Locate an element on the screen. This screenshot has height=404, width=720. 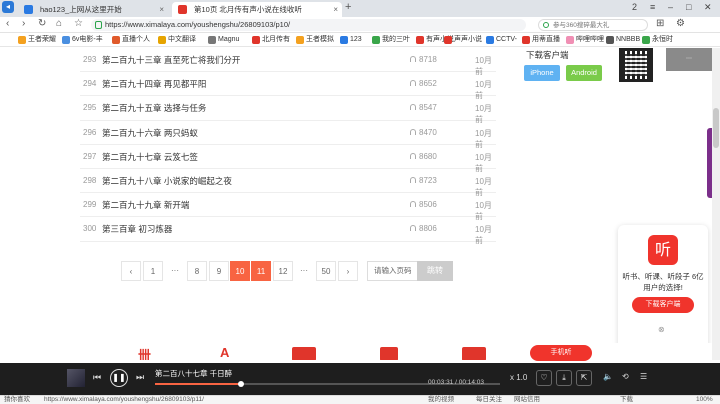
status-item: 下载 is located at coordinates (626, 400).